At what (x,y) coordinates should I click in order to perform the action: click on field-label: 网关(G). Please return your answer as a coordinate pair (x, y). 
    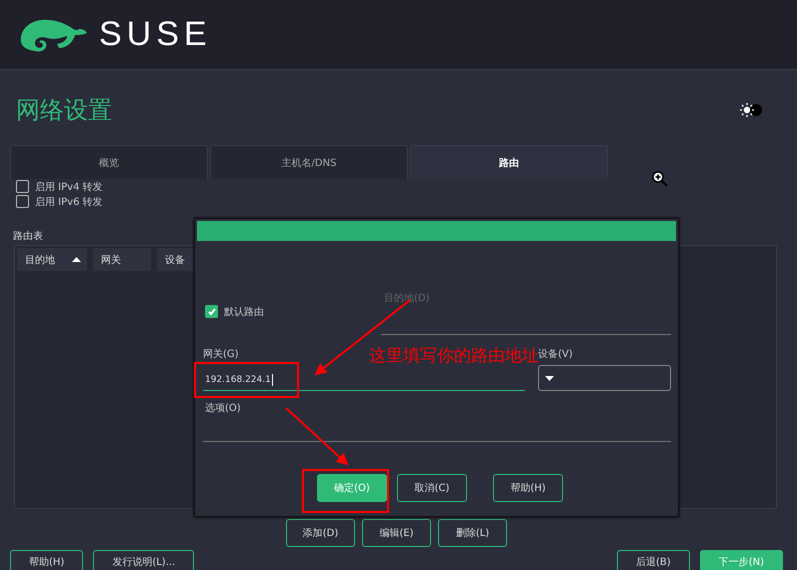
    Looking at the image, I should click on (221, 354).